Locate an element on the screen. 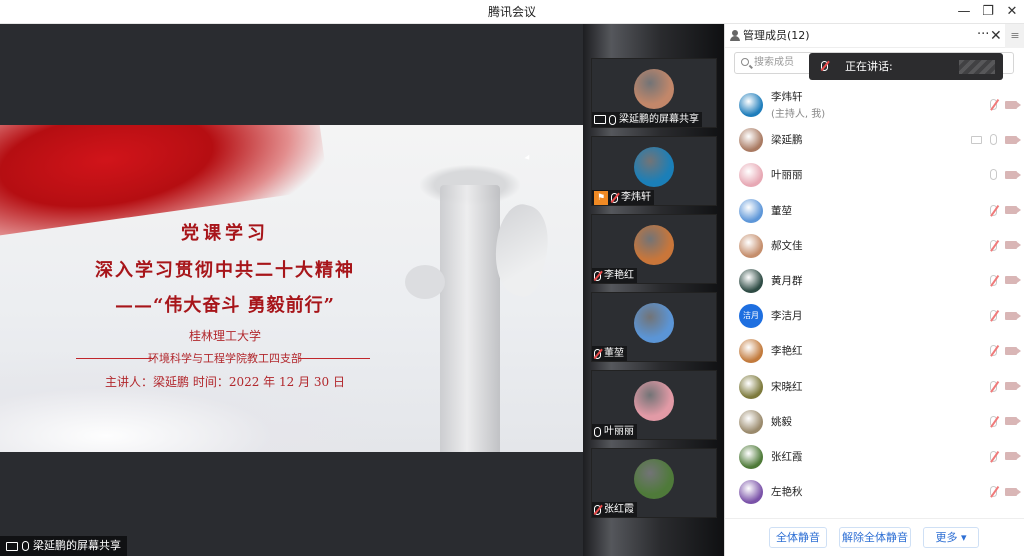  video-tile-label: 李艳红 is located at coordinates (614, 275).